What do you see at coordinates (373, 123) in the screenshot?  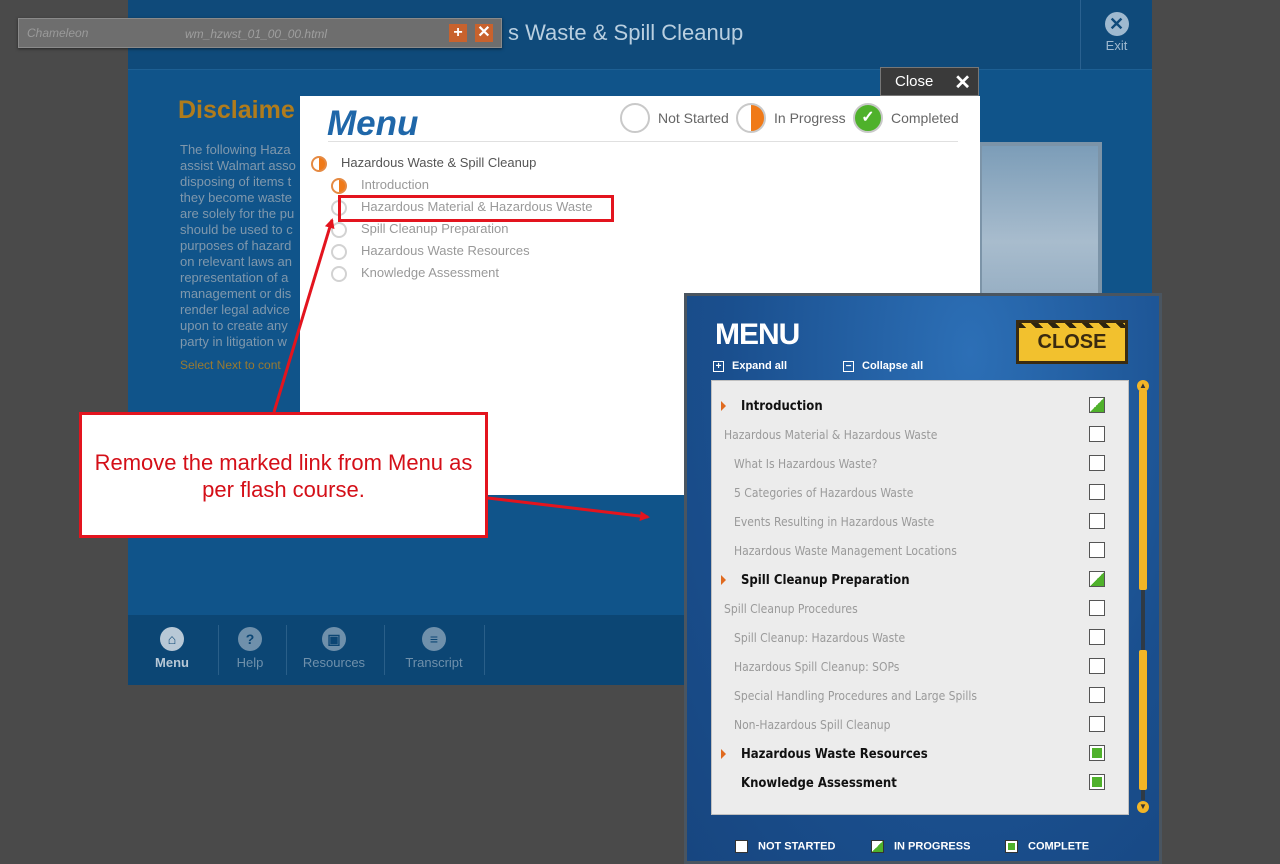 I see `menu-title: Menu` at bounding box center [373, 123].